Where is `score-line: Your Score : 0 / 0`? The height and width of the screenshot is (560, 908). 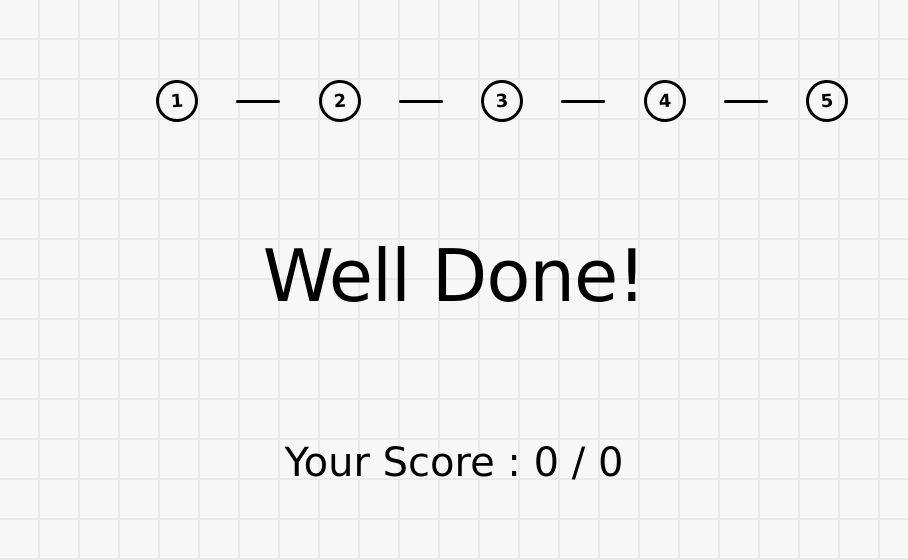
score-line: Your Score : 0 / 0 is located at coordinates (454, 463).